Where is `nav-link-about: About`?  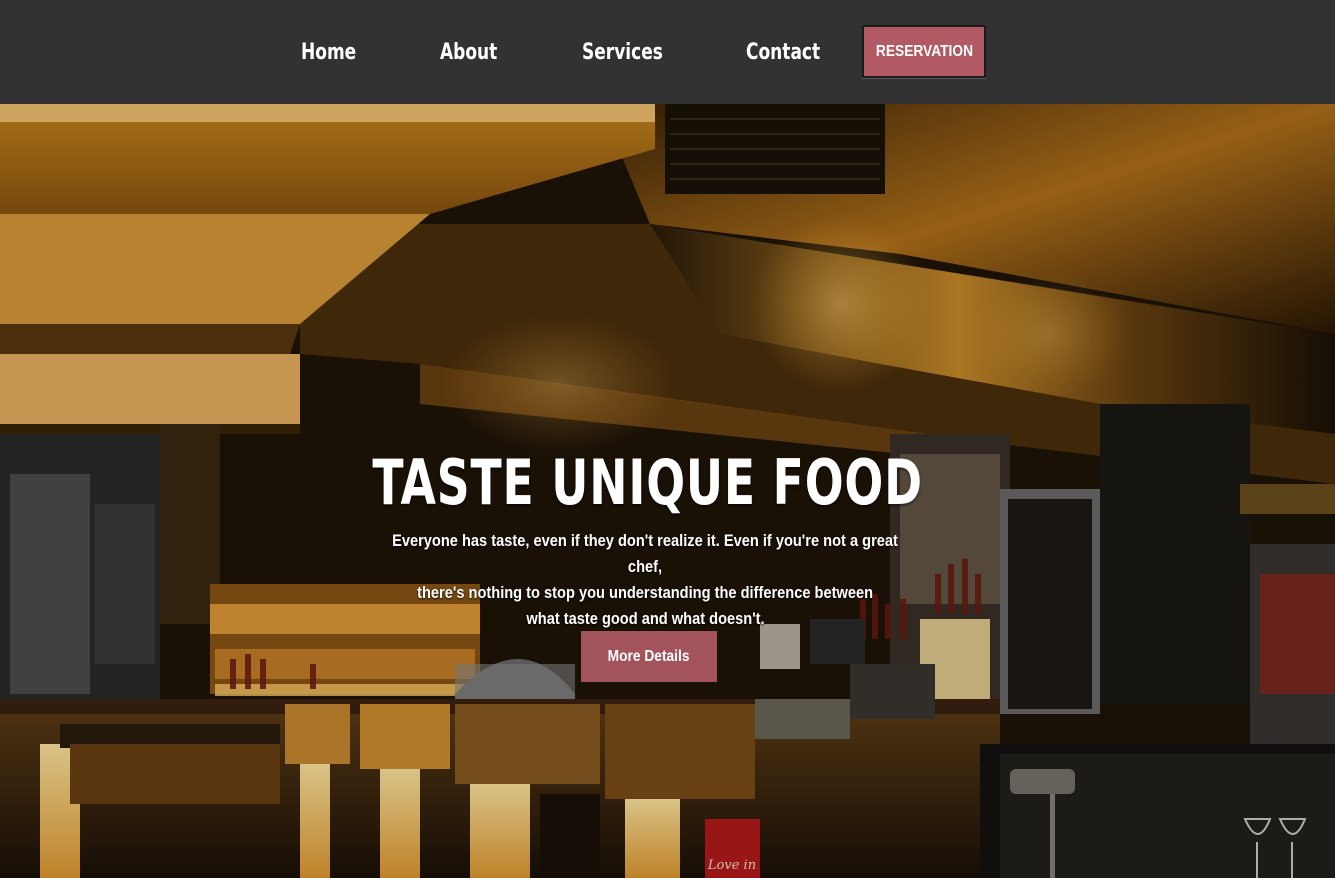
nav-link-about: About is located at coordinates (468, 53).